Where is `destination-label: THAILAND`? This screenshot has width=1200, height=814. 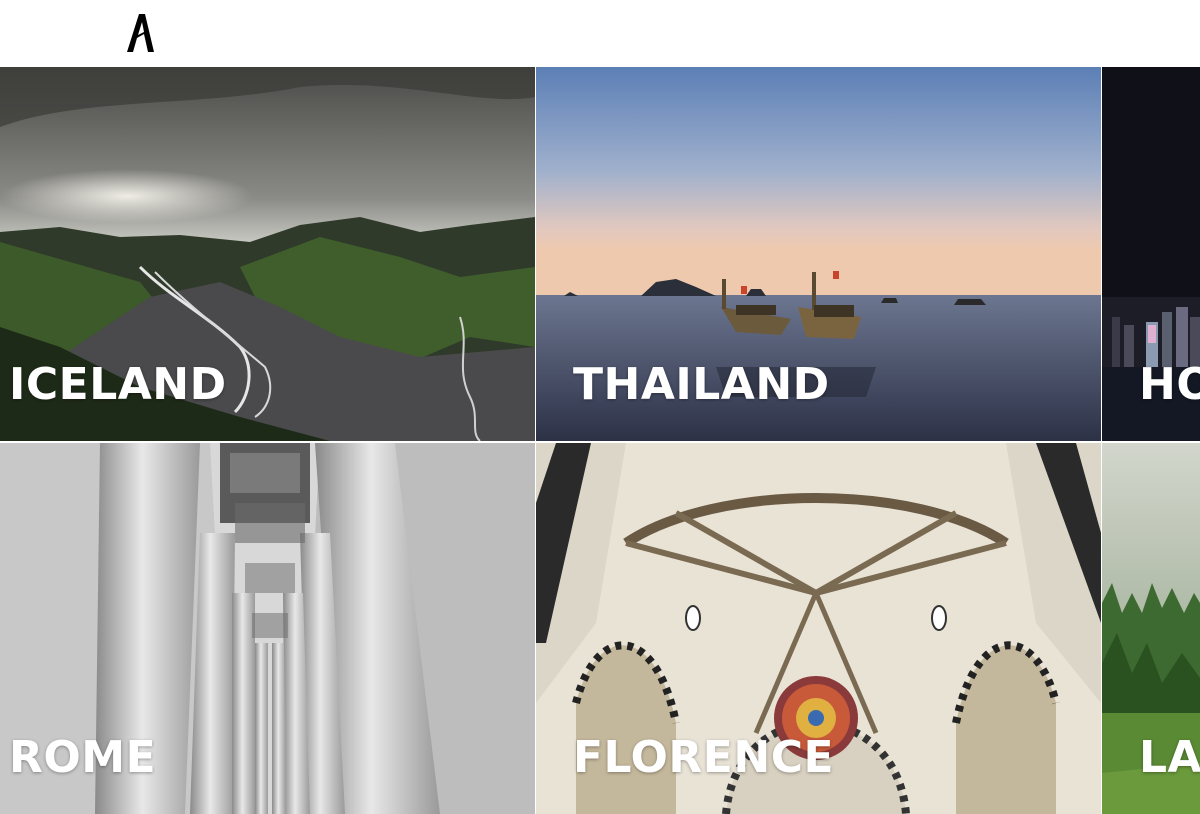 destination-label: THAILAND is located at coordinates (701, 384).